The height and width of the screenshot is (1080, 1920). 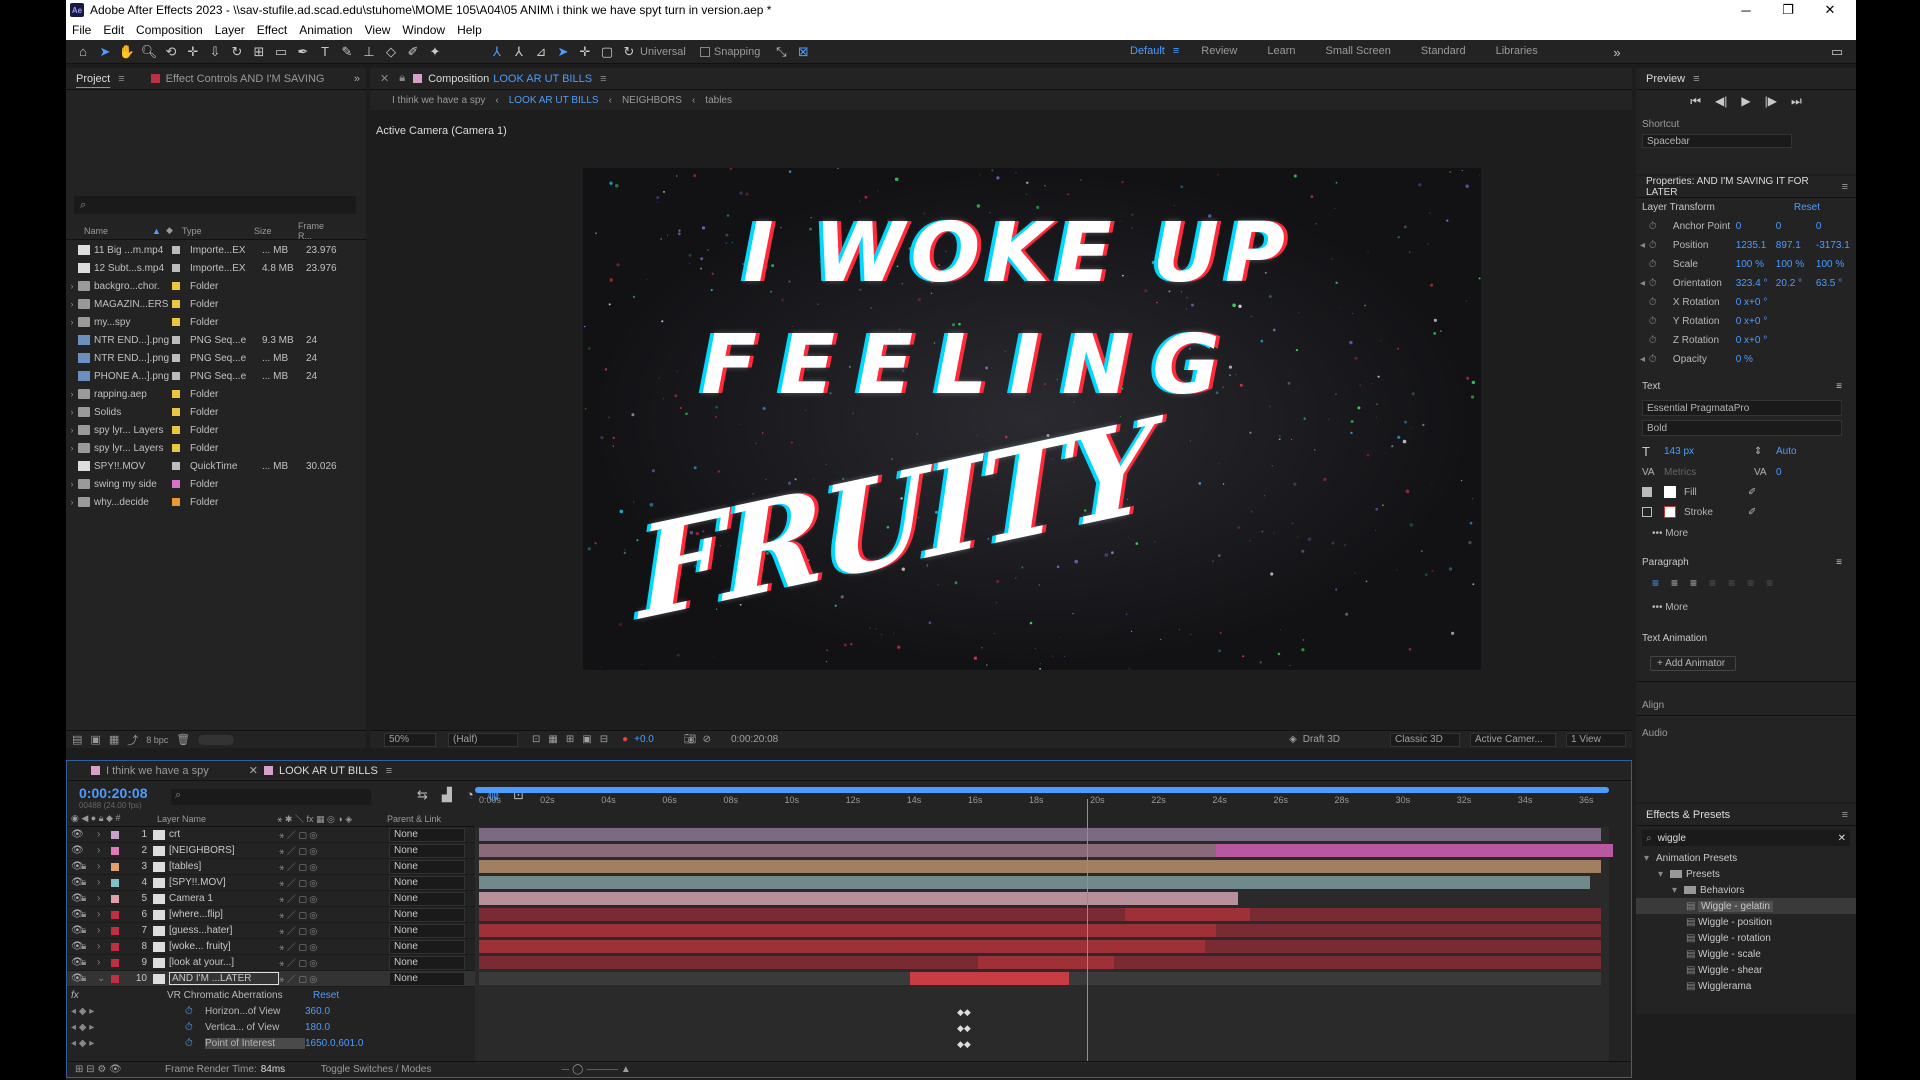 I want to click on more-workspaces-icon: », so click(x=1617, y=52).